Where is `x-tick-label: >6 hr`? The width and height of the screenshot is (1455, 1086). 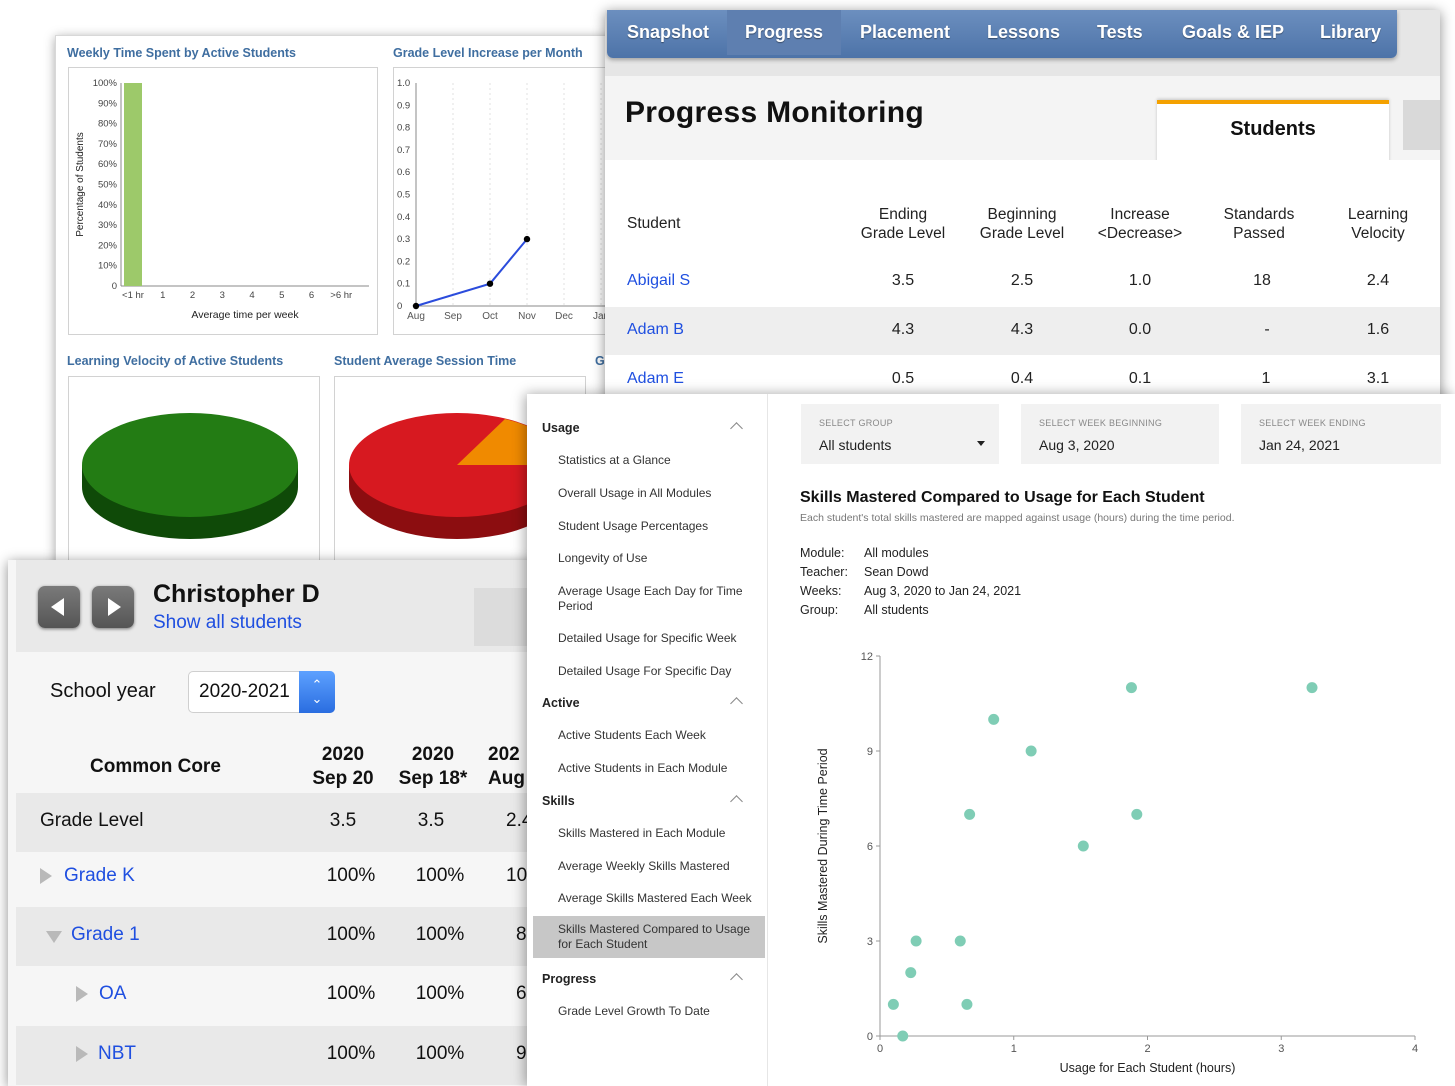 x-tick-label: >6 hr is located at coordinates (341, 295).